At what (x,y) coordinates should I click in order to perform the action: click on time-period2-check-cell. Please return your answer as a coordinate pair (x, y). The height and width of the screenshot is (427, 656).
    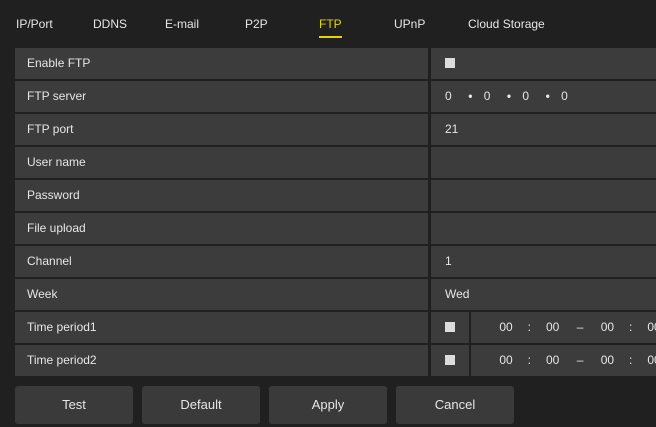
    Looking at the image, I should click on (450, 360).